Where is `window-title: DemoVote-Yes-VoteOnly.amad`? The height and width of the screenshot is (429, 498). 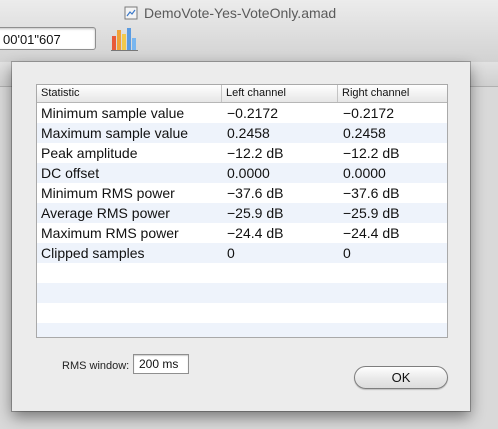
window-title: DemoVote-Yes-VoteOnly.amad is located at coordinates (240, 13).